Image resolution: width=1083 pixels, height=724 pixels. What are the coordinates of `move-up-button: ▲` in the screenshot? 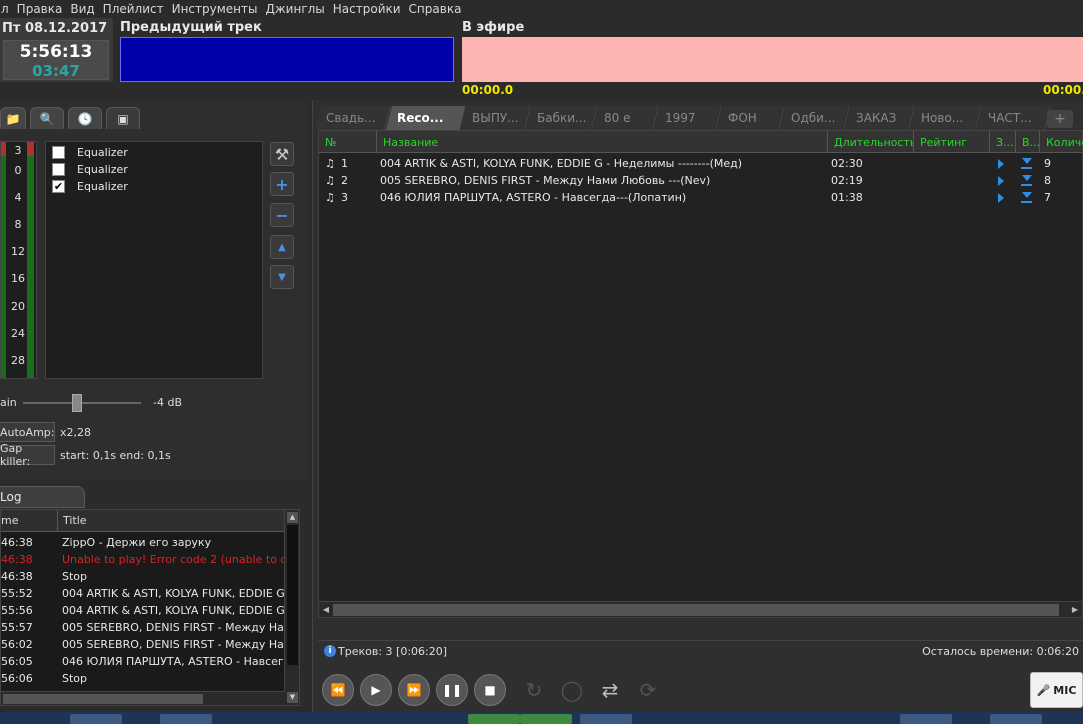 It's located at (282, 247).